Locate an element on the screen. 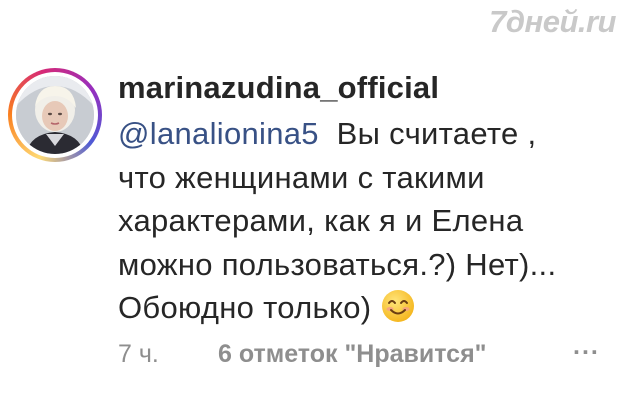 The height and width of the screenshot is (420, 630). mention-link: @lanalionina5 is located at coordinates (218, 133).